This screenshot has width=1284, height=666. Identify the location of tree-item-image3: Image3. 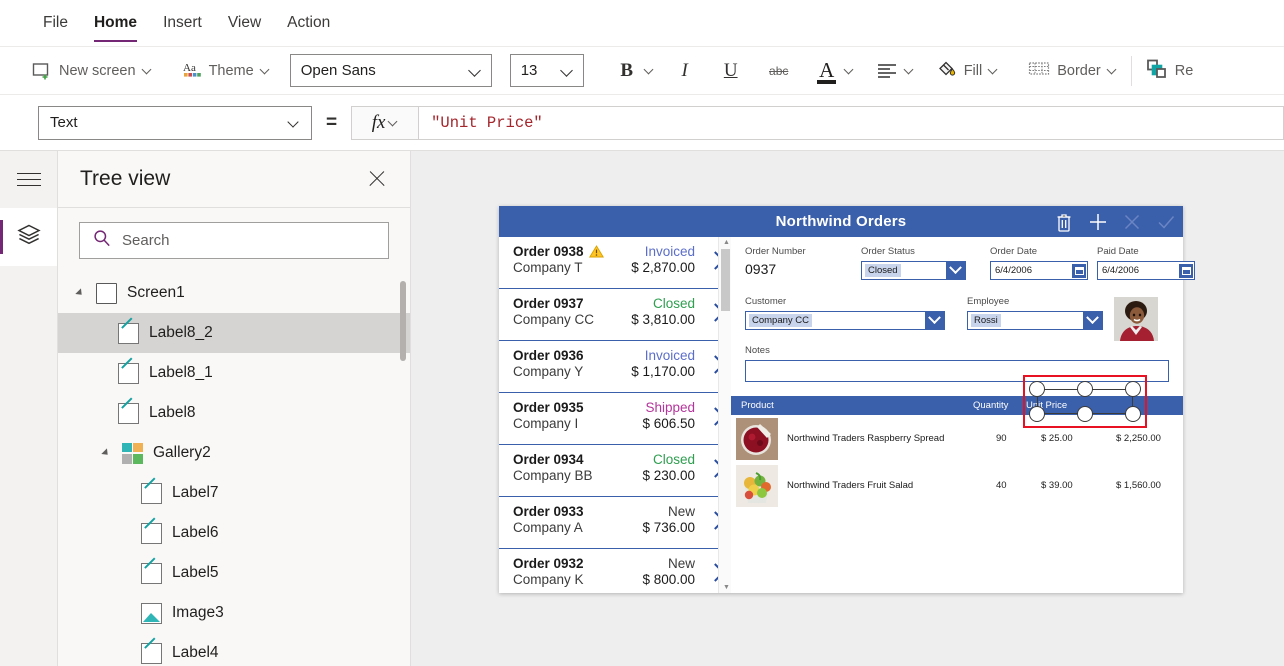
(234, 613).